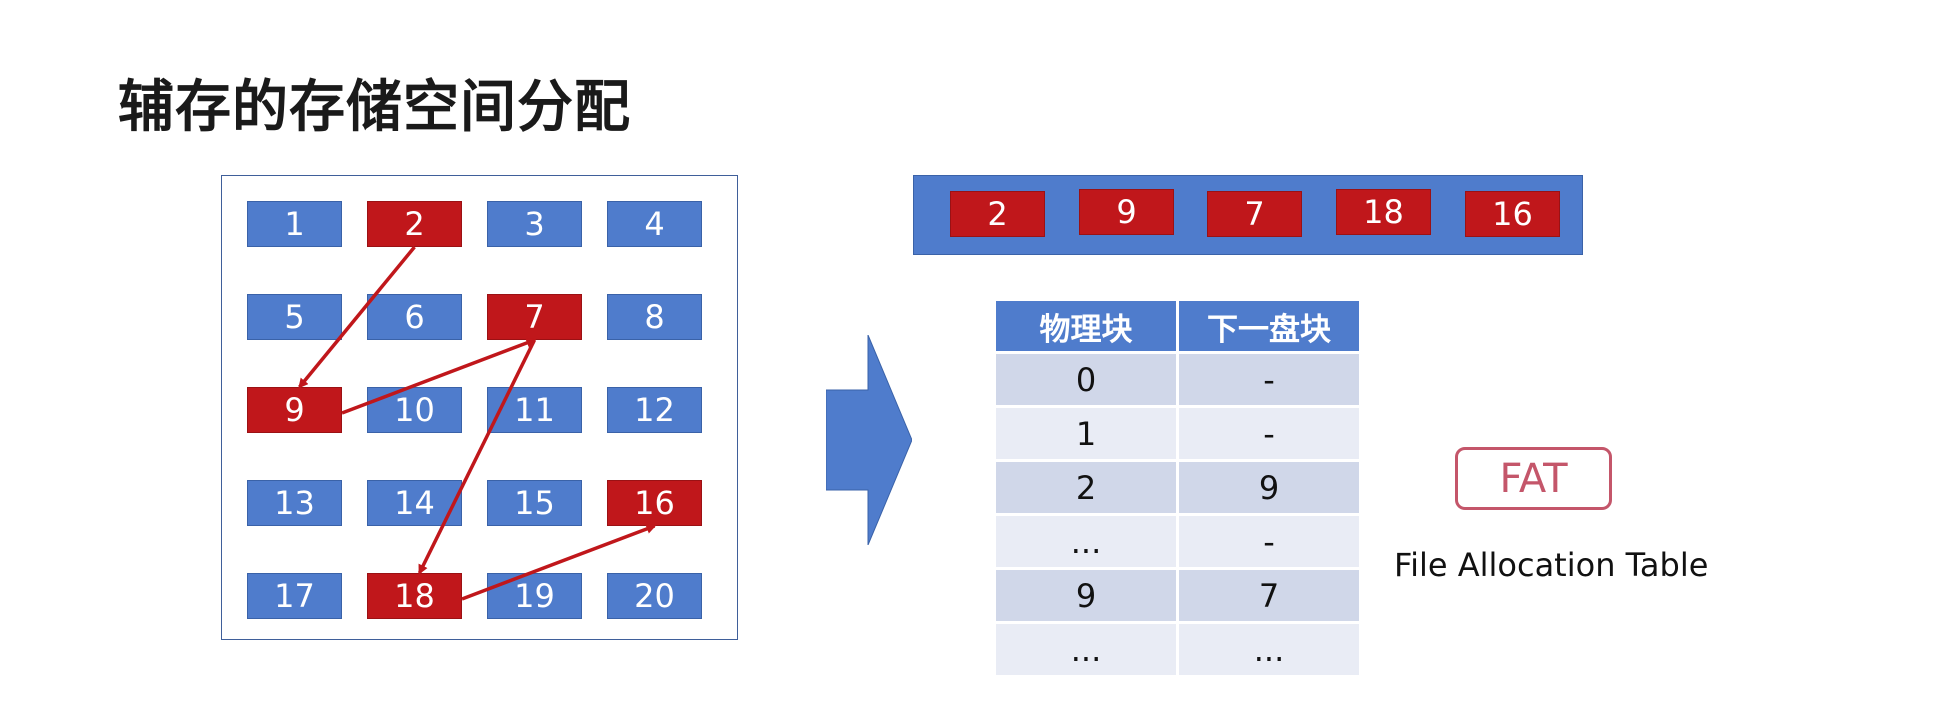 The image size is (1945, 722). What do you see at coordinates (1269, 326) in the screenshot?
I see `fat-header-next-block: 下一盘块` at bounding box center [1269, 326].